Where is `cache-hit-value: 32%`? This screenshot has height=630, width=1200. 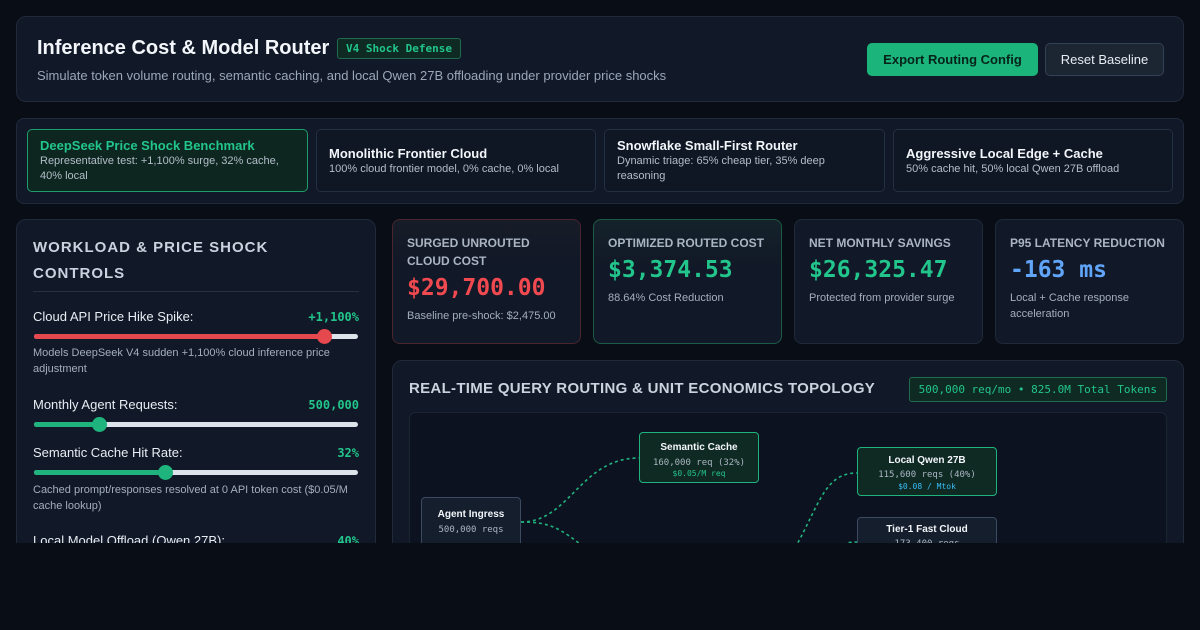 cache-hit-value: 32% is located at coordinates (348, 453).